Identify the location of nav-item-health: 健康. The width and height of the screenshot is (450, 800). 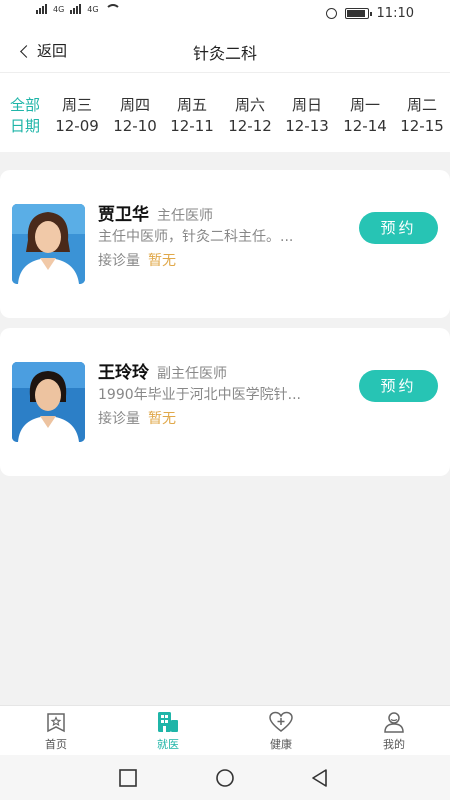
(281, 731).